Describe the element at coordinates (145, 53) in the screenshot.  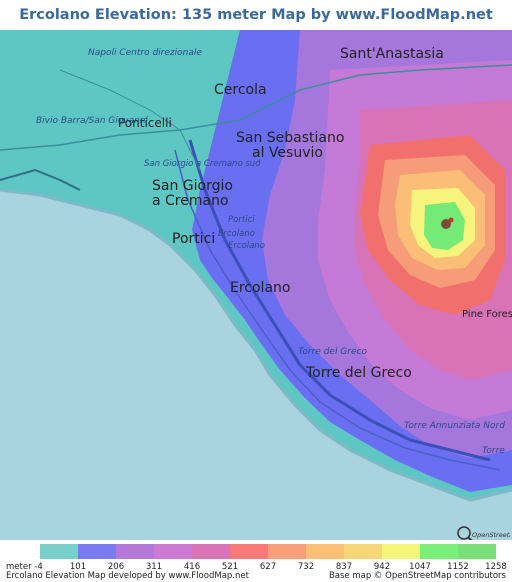
I see `station-napoli-centro: Napoli Centro direzionale` at that location.